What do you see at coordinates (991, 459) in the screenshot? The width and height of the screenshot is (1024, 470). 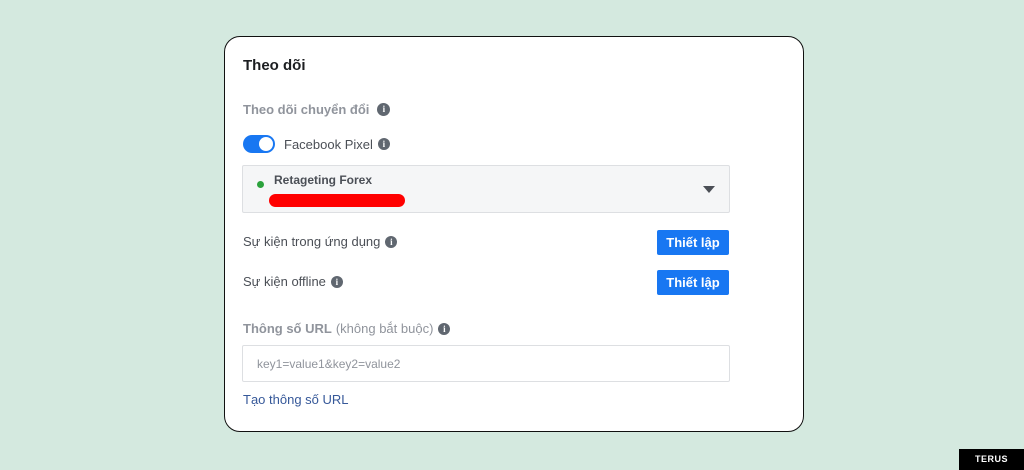 I see `watermark-logo: TERUS` at bounding box center [991, 459].